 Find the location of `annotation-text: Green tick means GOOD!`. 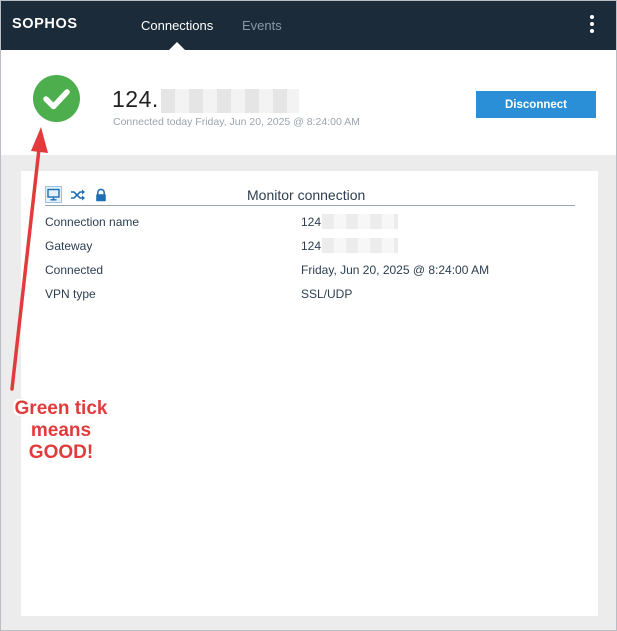

annotation-text: Green tick means GOOD! is located at coordinates (61, 431).